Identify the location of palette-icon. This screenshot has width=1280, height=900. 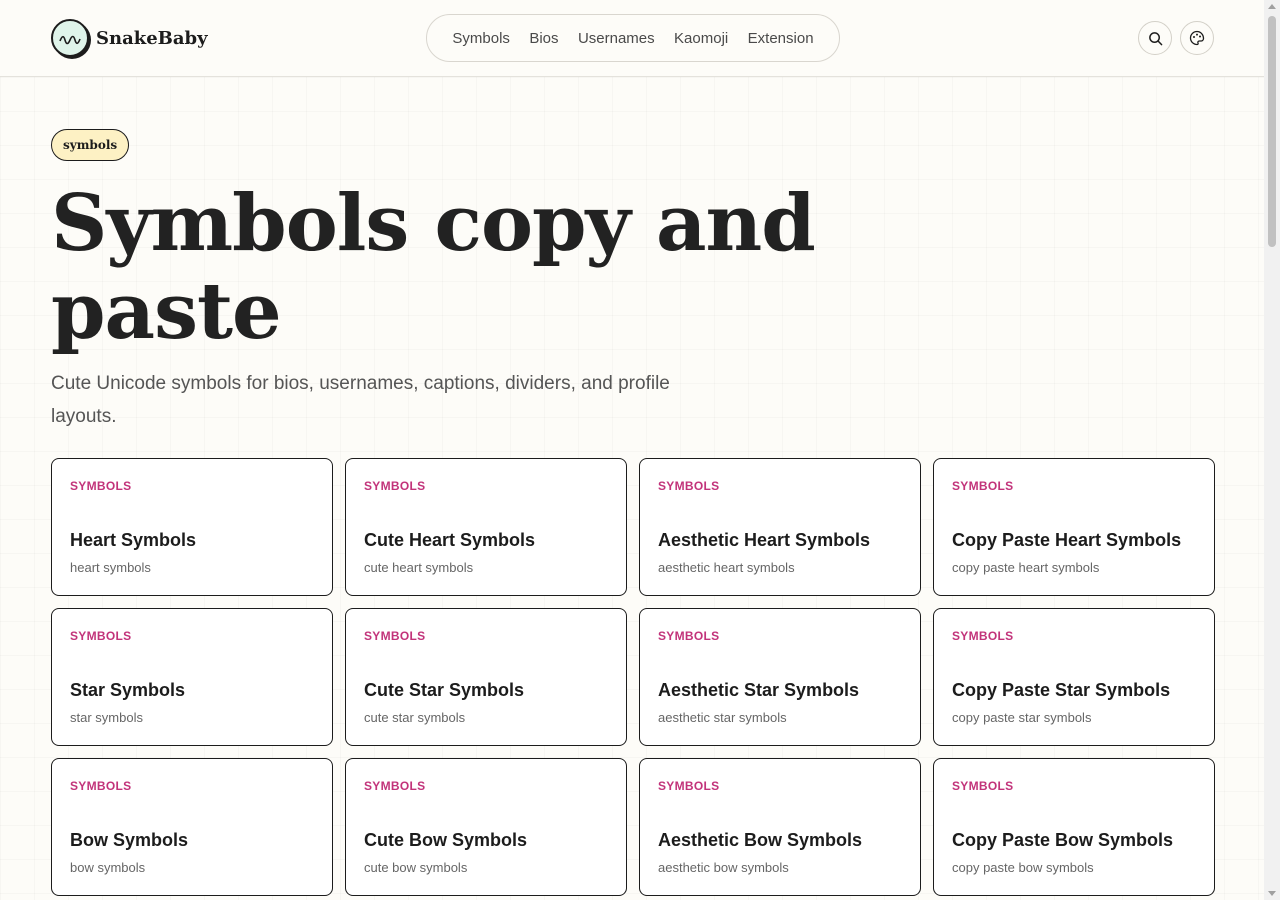
(1197, 38).